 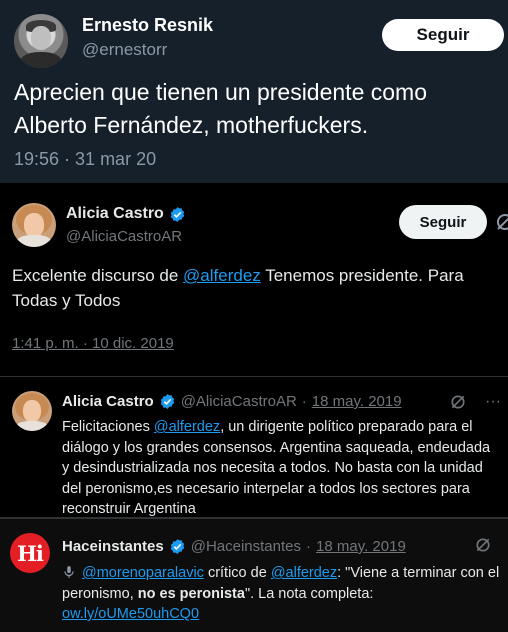 I want to click on text-segment: ". La nota completa:, so click(x=309, y=593).